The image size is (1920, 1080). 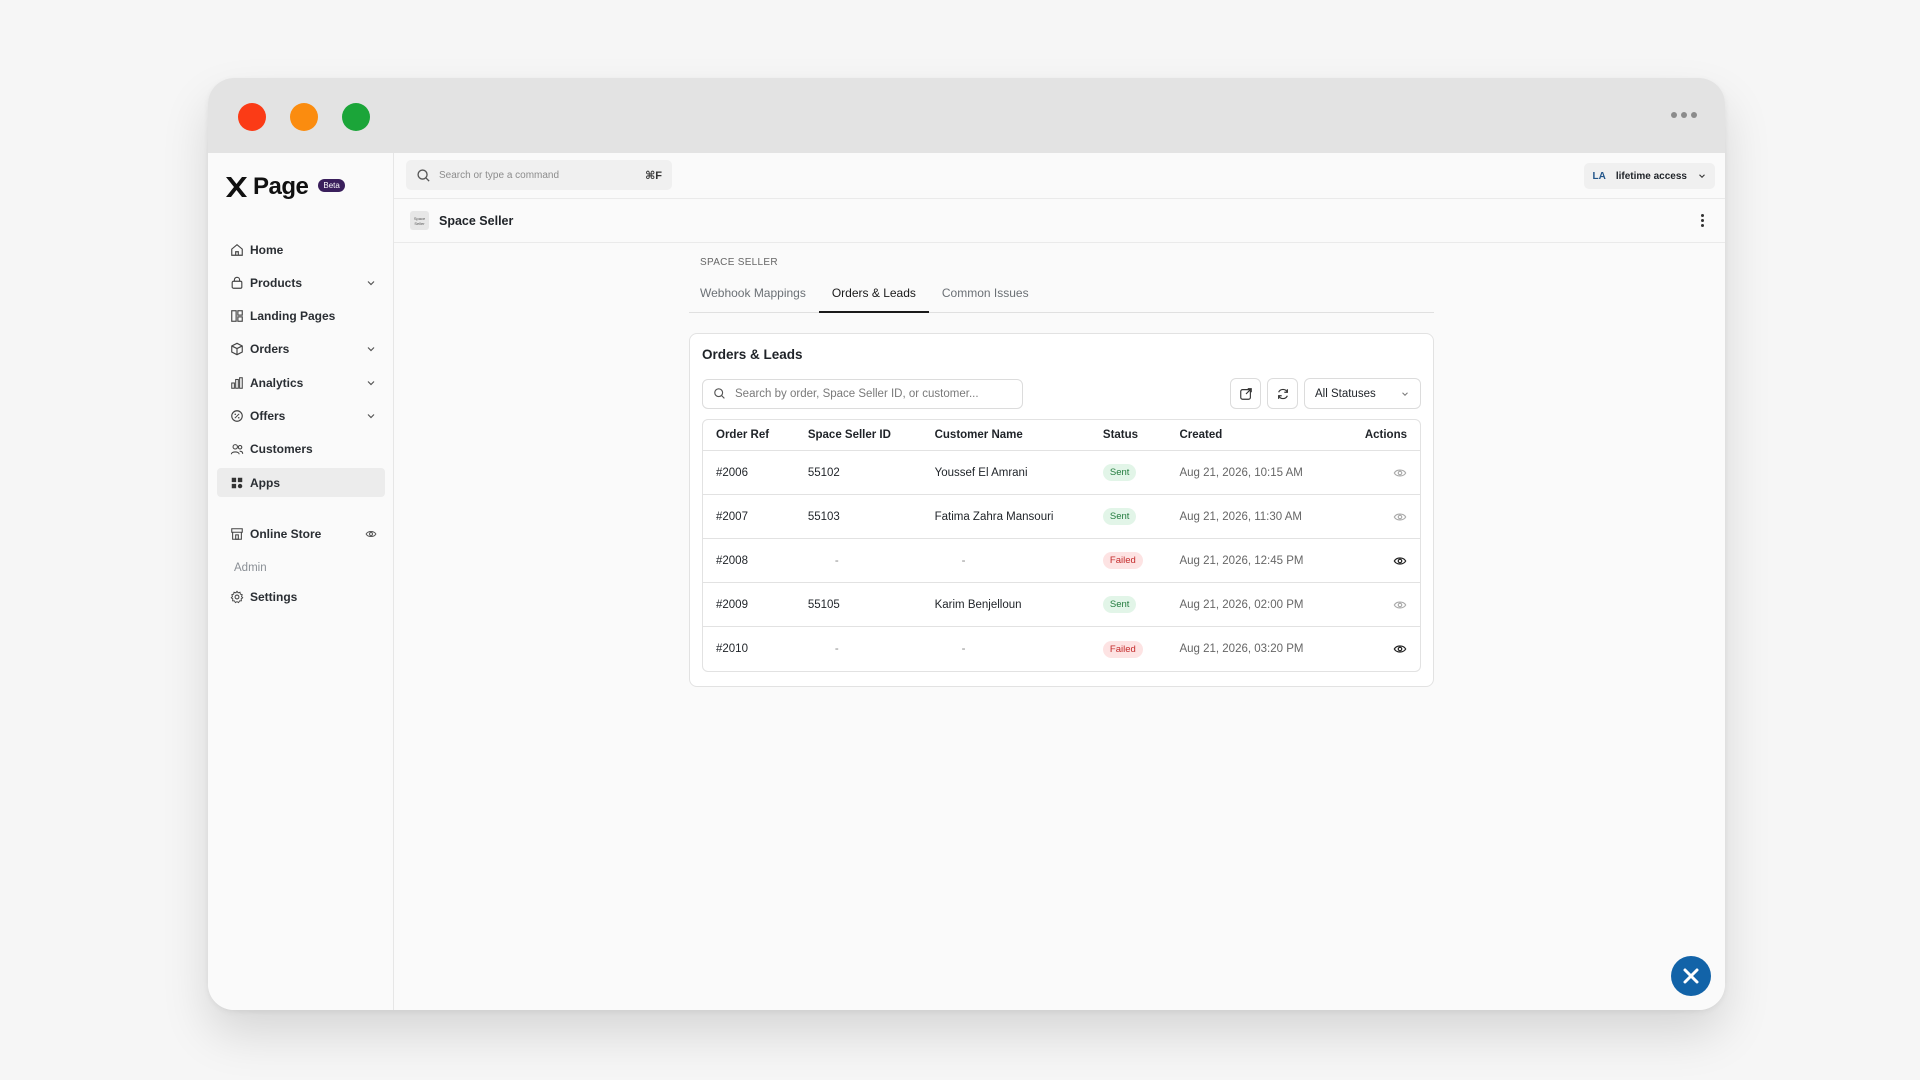 I want to click on order-ref: #2007, so click(x=749, y=517).